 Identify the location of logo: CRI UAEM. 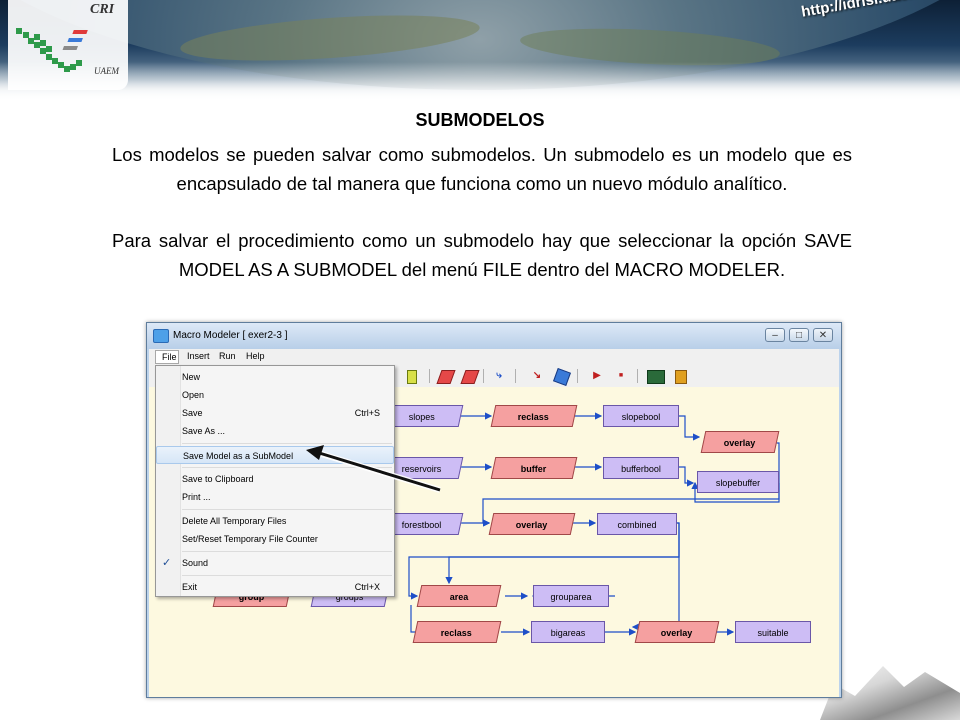
(68, 45).